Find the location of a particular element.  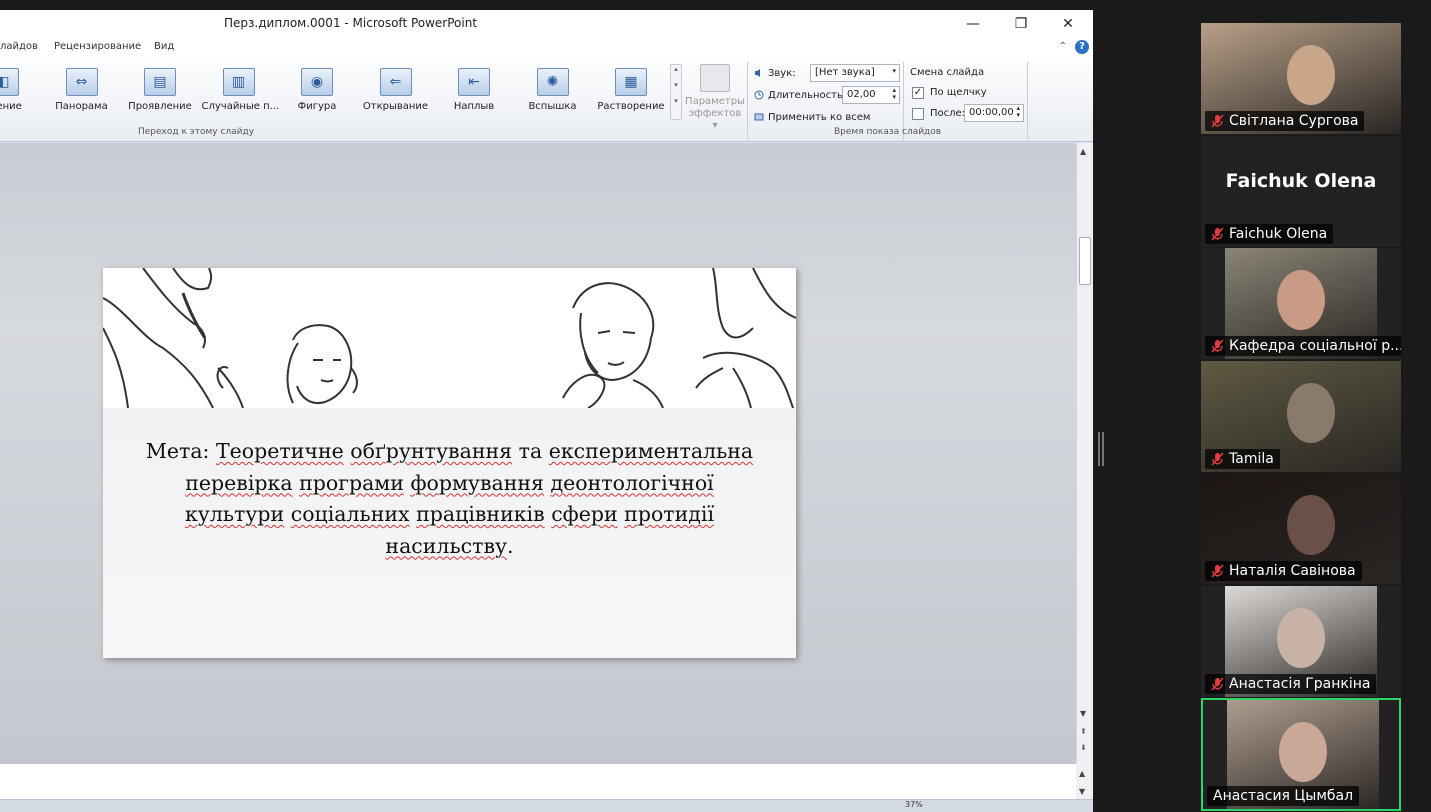

transition-button: ⇔ Панорама is located at coordinates (82, 92).